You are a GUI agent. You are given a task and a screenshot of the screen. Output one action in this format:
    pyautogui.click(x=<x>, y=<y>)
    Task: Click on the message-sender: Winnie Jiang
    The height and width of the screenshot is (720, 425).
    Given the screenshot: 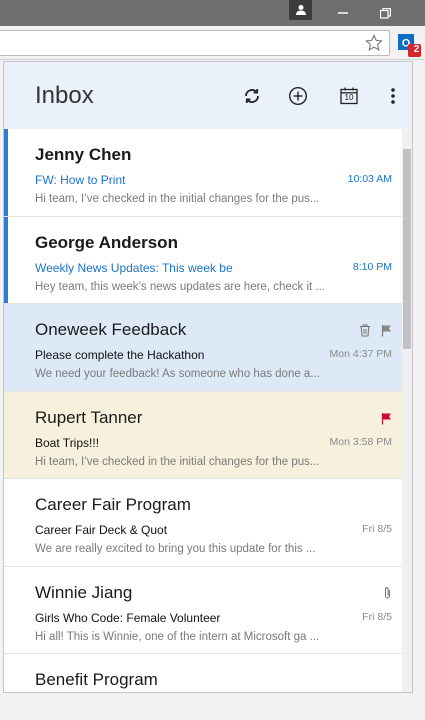 What is the action you would take?
    pyautogui.click(x=84, y=592)
    